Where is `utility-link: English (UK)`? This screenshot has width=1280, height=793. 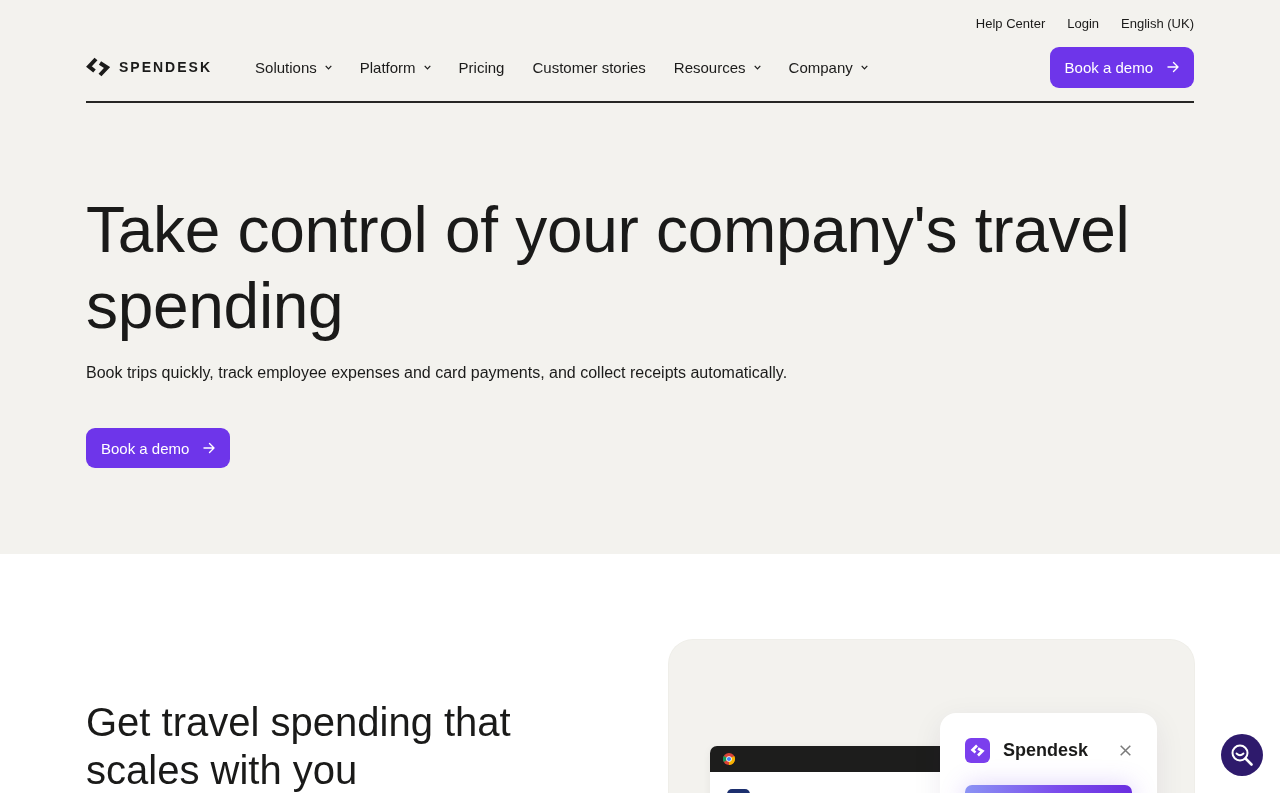
utility-link: English (UK) is located at coordinates (1157, 23).